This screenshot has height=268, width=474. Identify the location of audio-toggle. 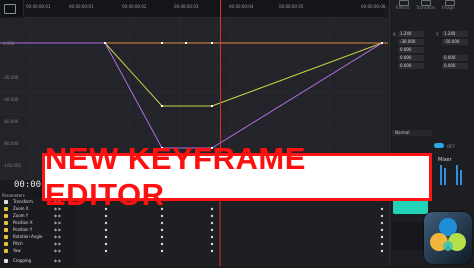
(439, 145).